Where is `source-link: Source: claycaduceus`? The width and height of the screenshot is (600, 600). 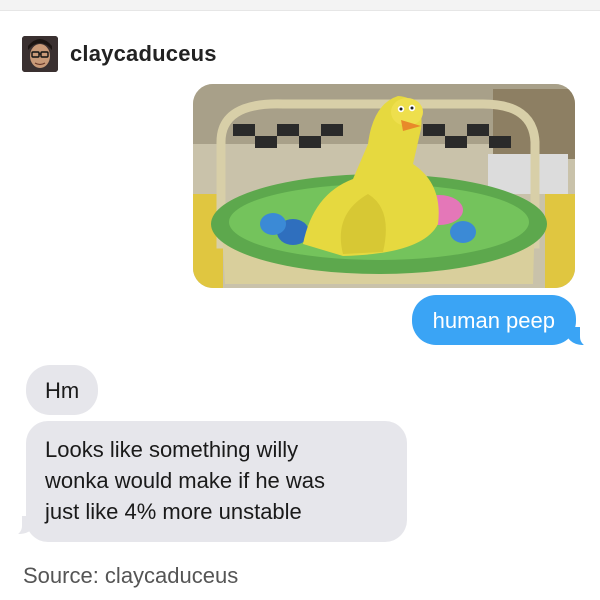 source-link: Source: claycaduceus is located at coordinates (130, 576).